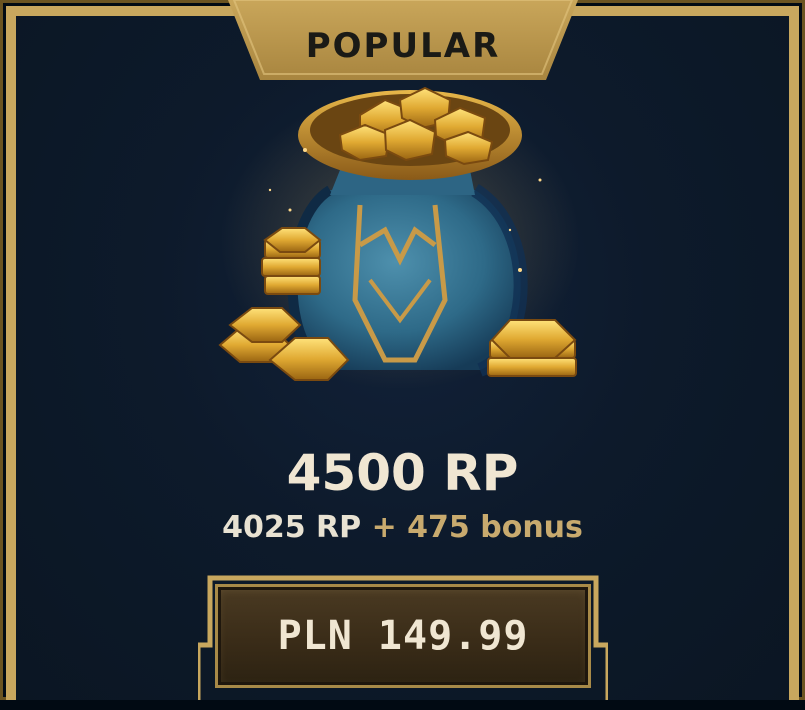 The image size is (805, 710). What do you see at coordinates (292, 527) in the screenshot?
I see `rp-base-amount: 4025 RP` at bounding box center [292, 527].